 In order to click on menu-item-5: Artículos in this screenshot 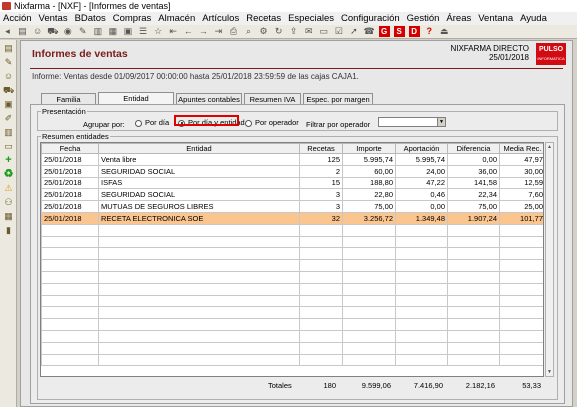, I will do `click(220, 18)`.